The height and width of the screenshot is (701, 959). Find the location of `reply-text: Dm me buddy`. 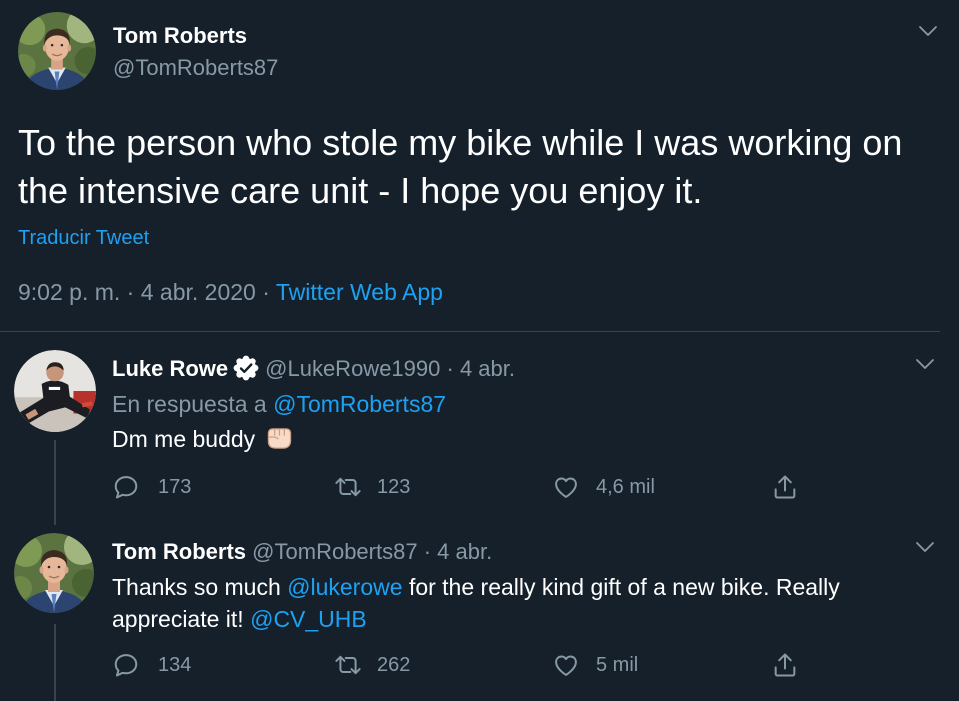

reply-text: Dm me buddy is located at coordinates (512, 439).